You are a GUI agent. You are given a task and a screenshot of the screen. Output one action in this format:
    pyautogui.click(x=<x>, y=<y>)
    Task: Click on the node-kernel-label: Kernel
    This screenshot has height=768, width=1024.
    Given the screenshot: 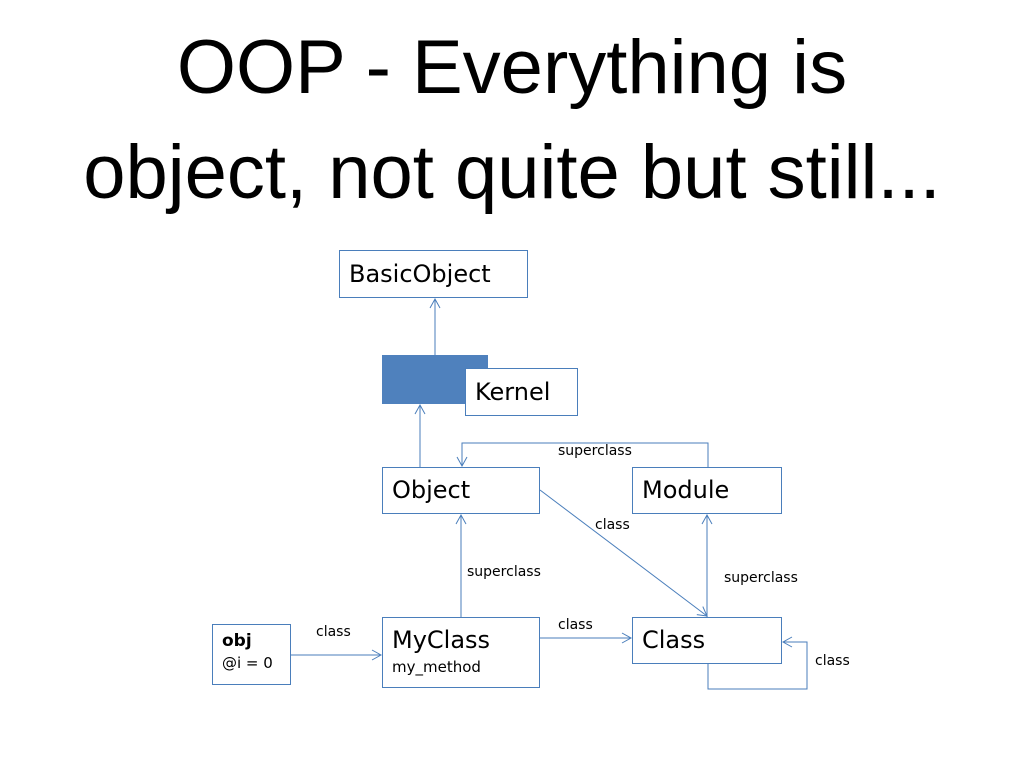 What is the action you would take?
    pyautogui.click(x=513, y=392)
    